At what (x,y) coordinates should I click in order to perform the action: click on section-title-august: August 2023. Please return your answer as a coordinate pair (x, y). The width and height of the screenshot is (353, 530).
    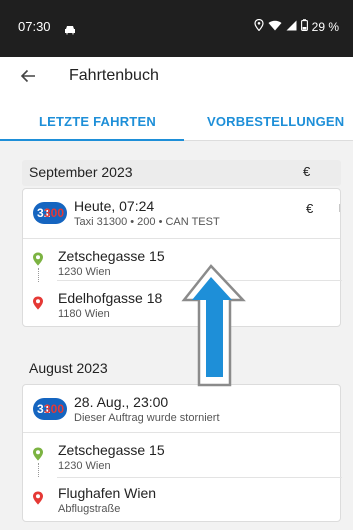
    Looking at the image, I should click on (68, 368).